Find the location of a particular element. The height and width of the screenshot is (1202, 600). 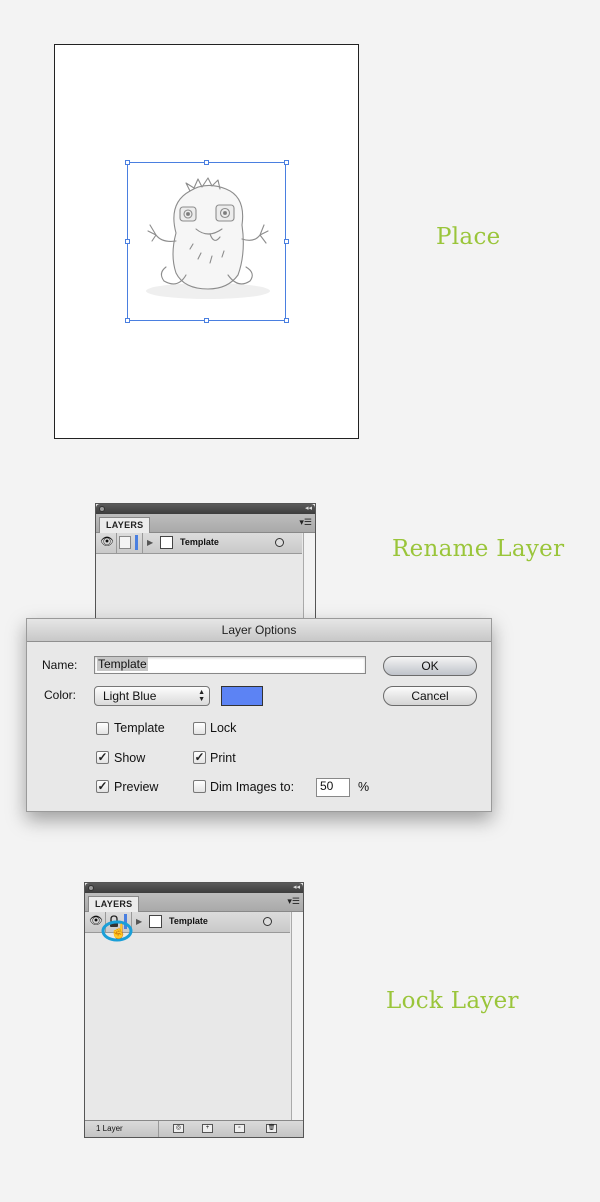

name-label: Name: is located at coordinates (60, 665).